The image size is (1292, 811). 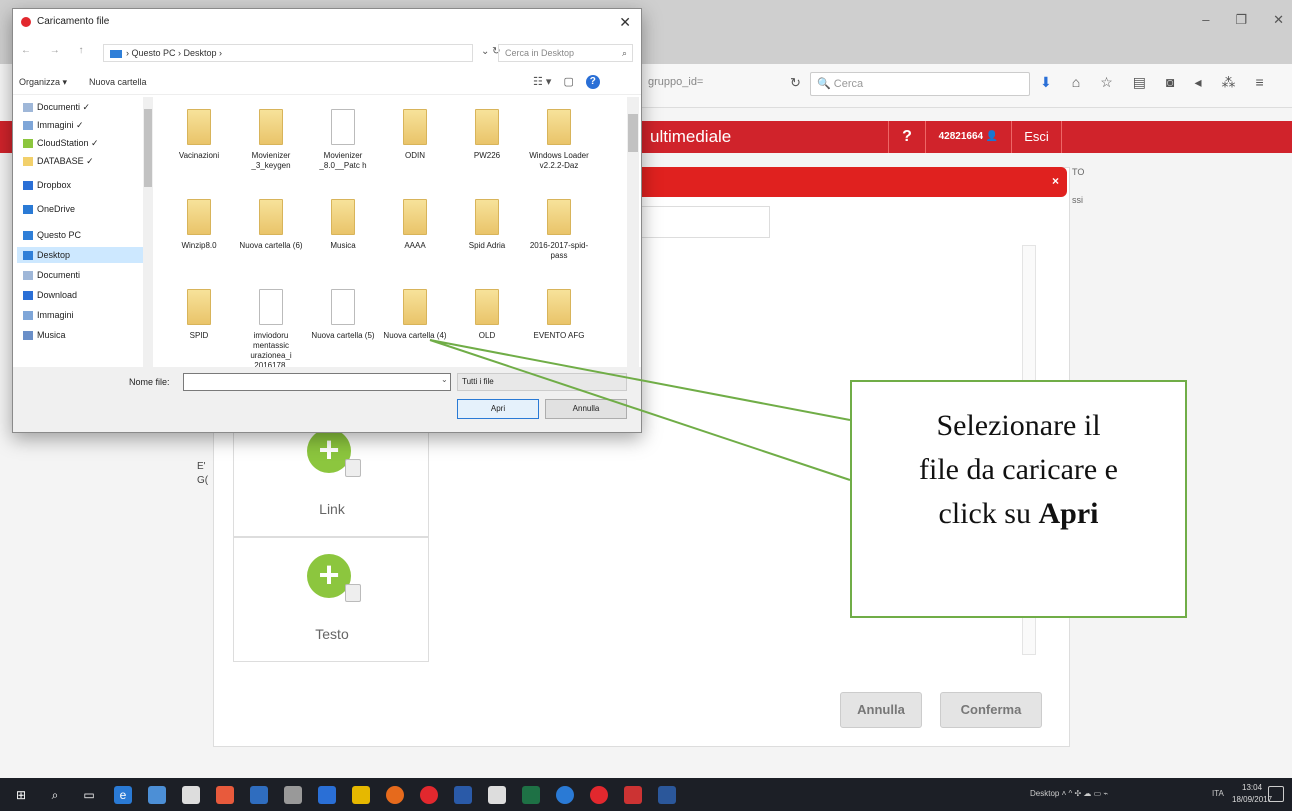 What do you see at coordinates (343, 315) in the screenshot?
I see `file-item: Nuova cartella (5)` at bounding box center [343, 315].